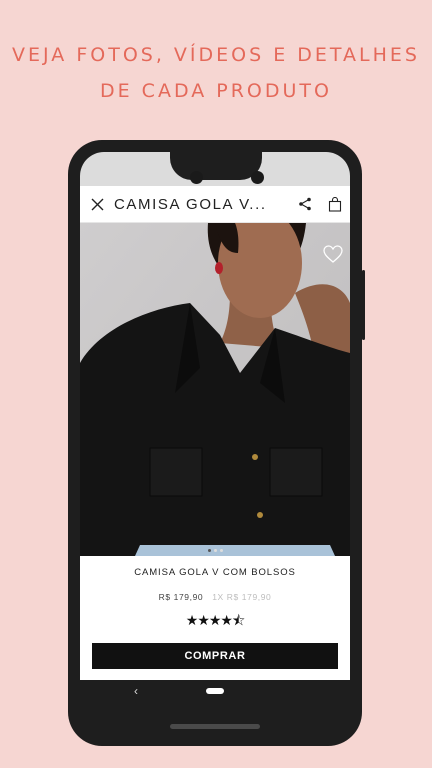 The image size is (432, 768). Describe the element at coordinates (215, 656) in the screenshot. I see `buy-button: COMPRAR` at that location.